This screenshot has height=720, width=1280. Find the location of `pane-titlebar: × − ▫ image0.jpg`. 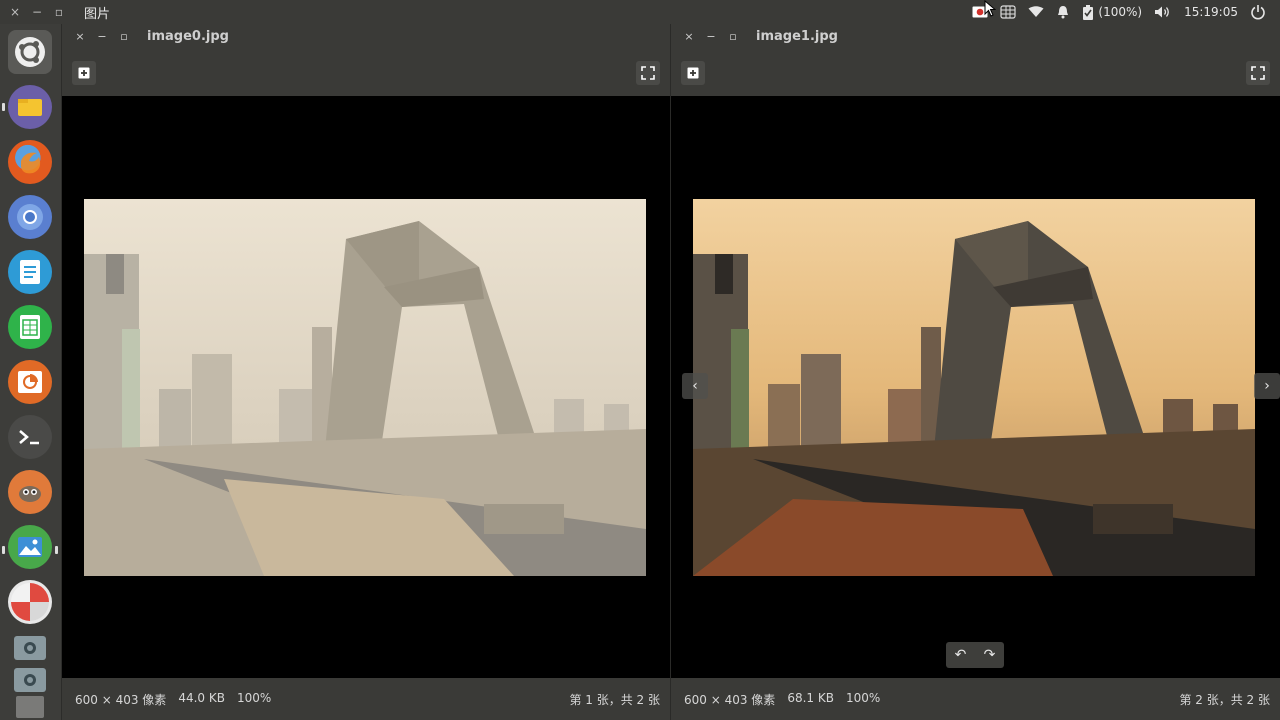

pane-titlebar: × − ▫ image0.jpg is located at coordinates (366, 36).